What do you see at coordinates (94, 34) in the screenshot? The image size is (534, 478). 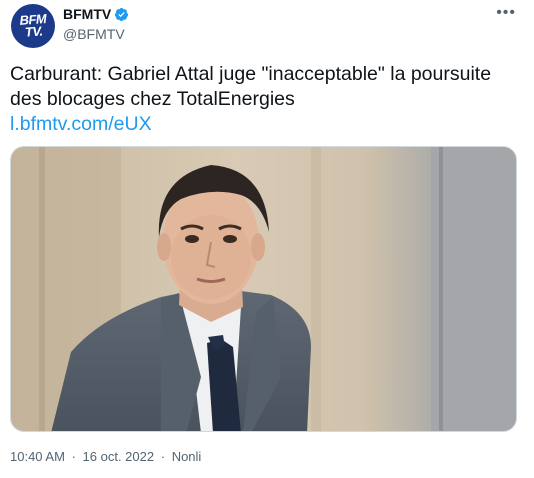 I see `author-handle: @BFMTV` at bounding box center [94, 34].